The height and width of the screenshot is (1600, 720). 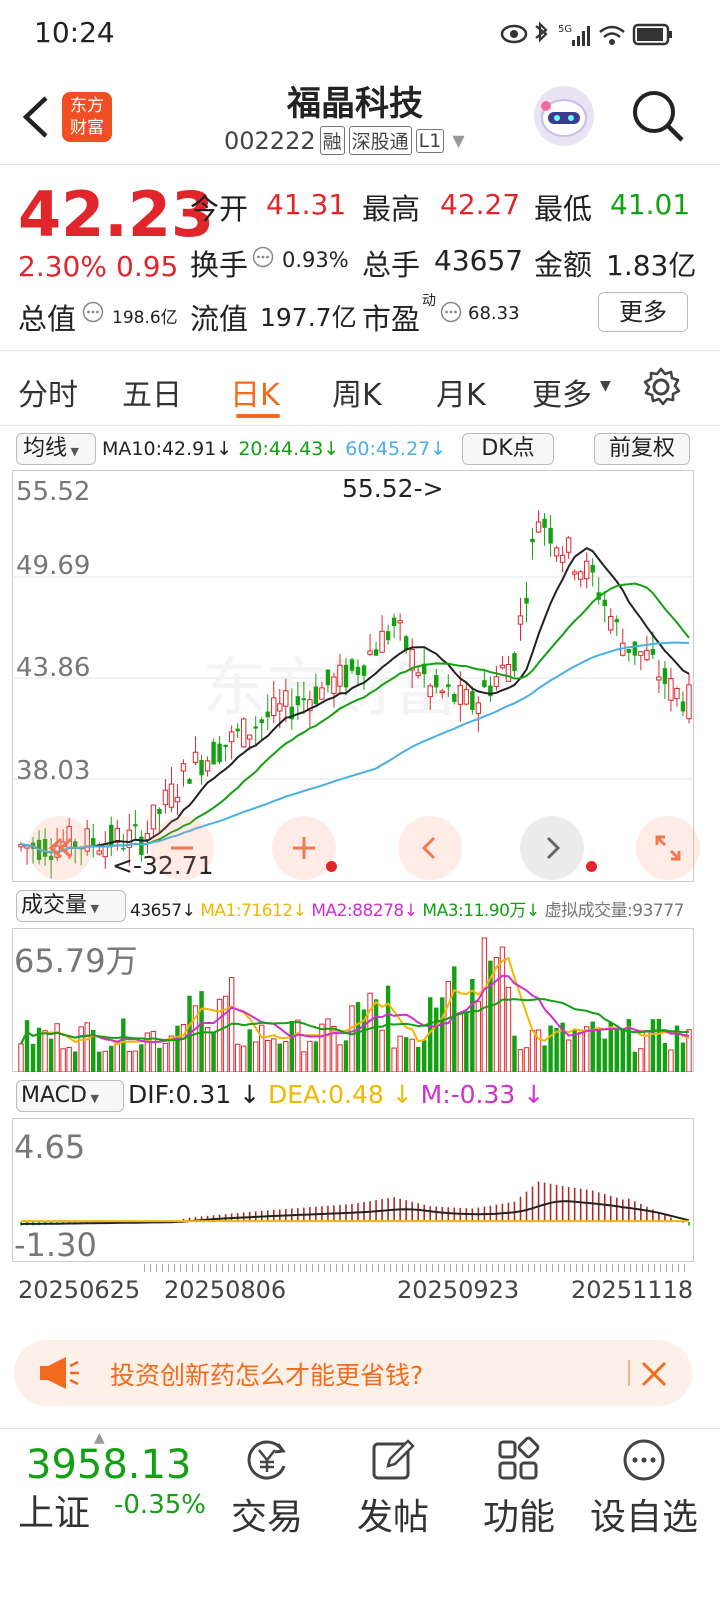 I want to click on svg-text: 5G, so click(x=565, y=29).